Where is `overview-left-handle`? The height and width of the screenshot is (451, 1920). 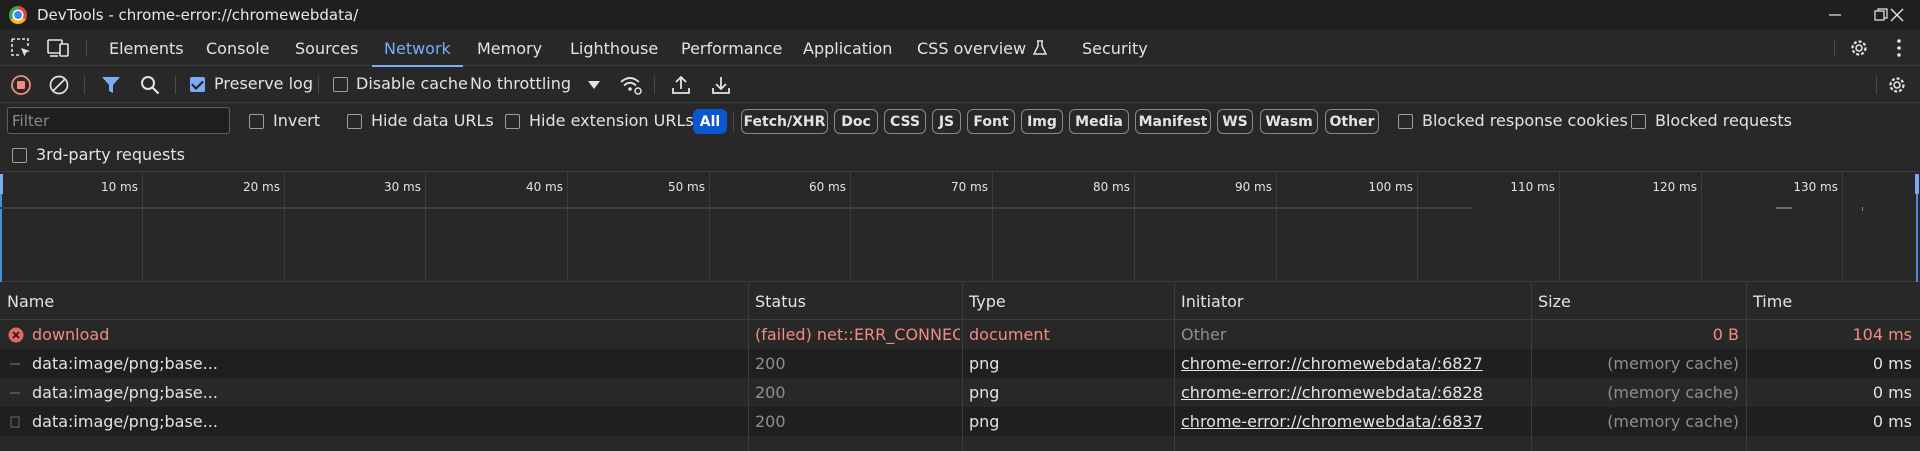 overview-left-handle is located at coordinates (1, 184).